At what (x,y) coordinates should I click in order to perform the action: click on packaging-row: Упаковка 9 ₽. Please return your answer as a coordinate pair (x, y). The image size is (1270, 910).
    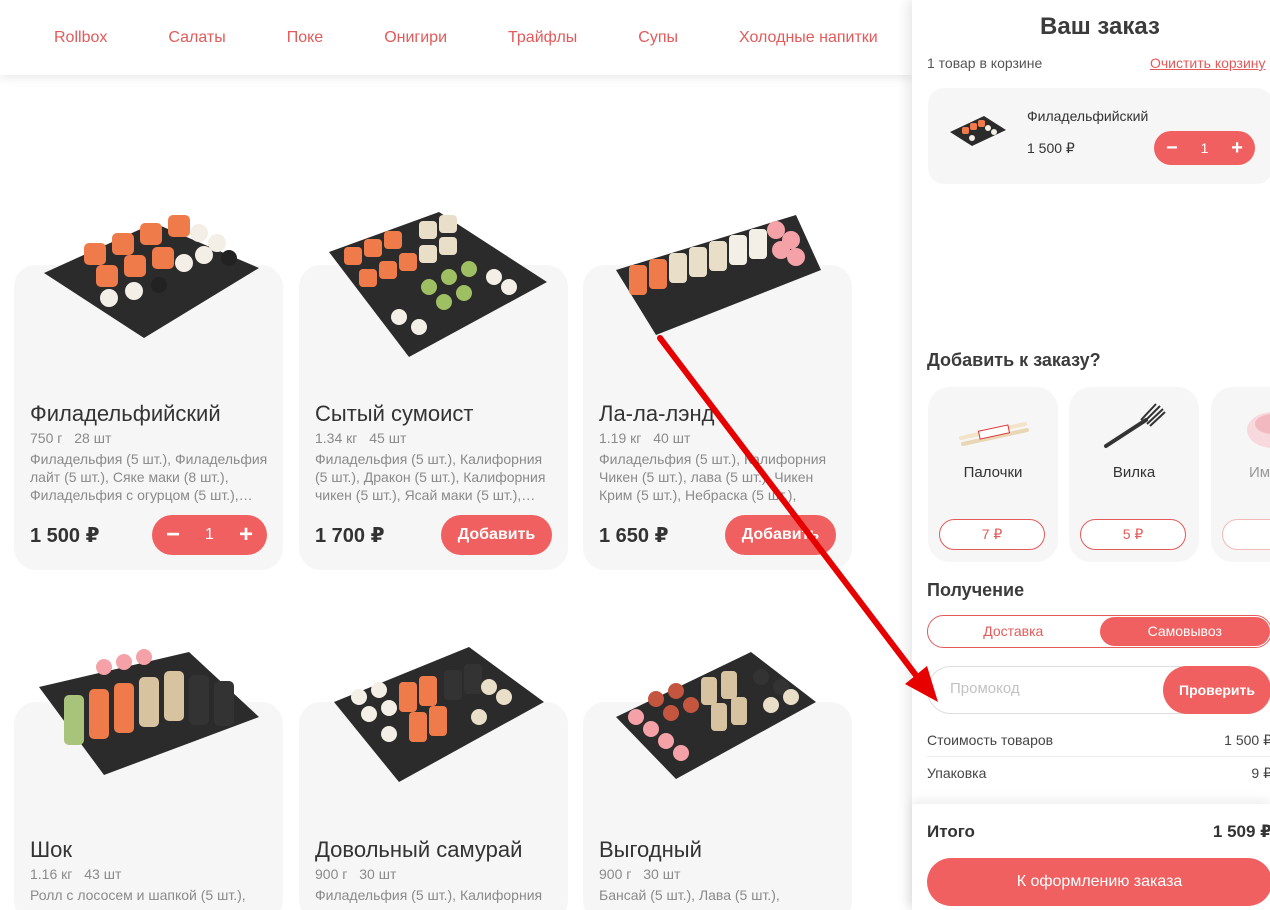
    Looking at the image, I should click on (1098, 773).